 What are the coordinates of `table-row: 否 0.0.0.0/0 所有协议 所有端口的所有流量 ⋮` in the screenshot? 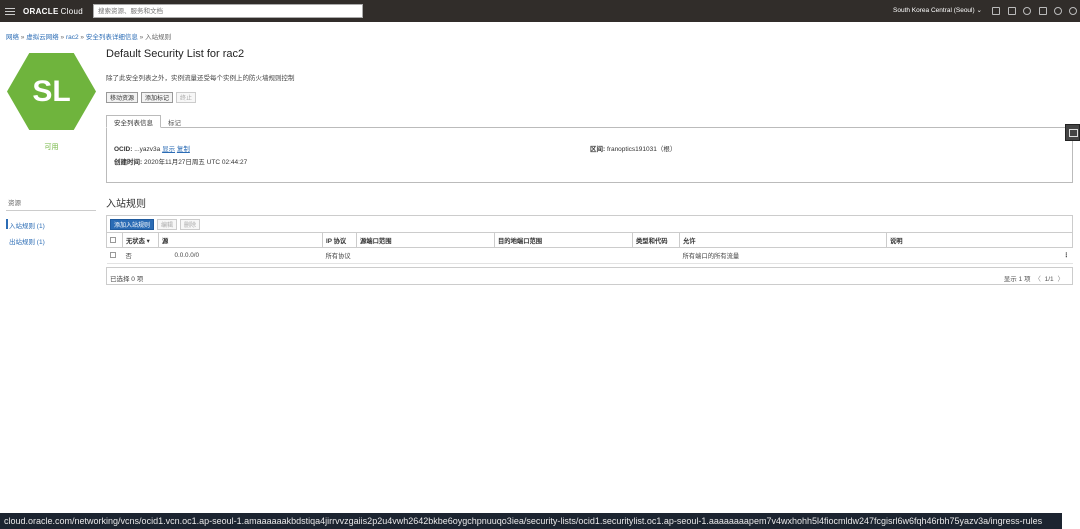 It's located at (589, 255).